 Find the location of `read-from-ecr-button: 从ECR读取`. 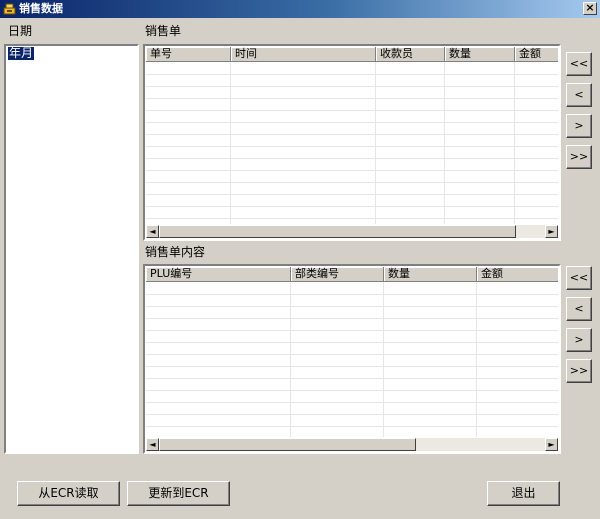

read-from-ecr-button: 从ECR读取 is located at coordinates (68, 493).